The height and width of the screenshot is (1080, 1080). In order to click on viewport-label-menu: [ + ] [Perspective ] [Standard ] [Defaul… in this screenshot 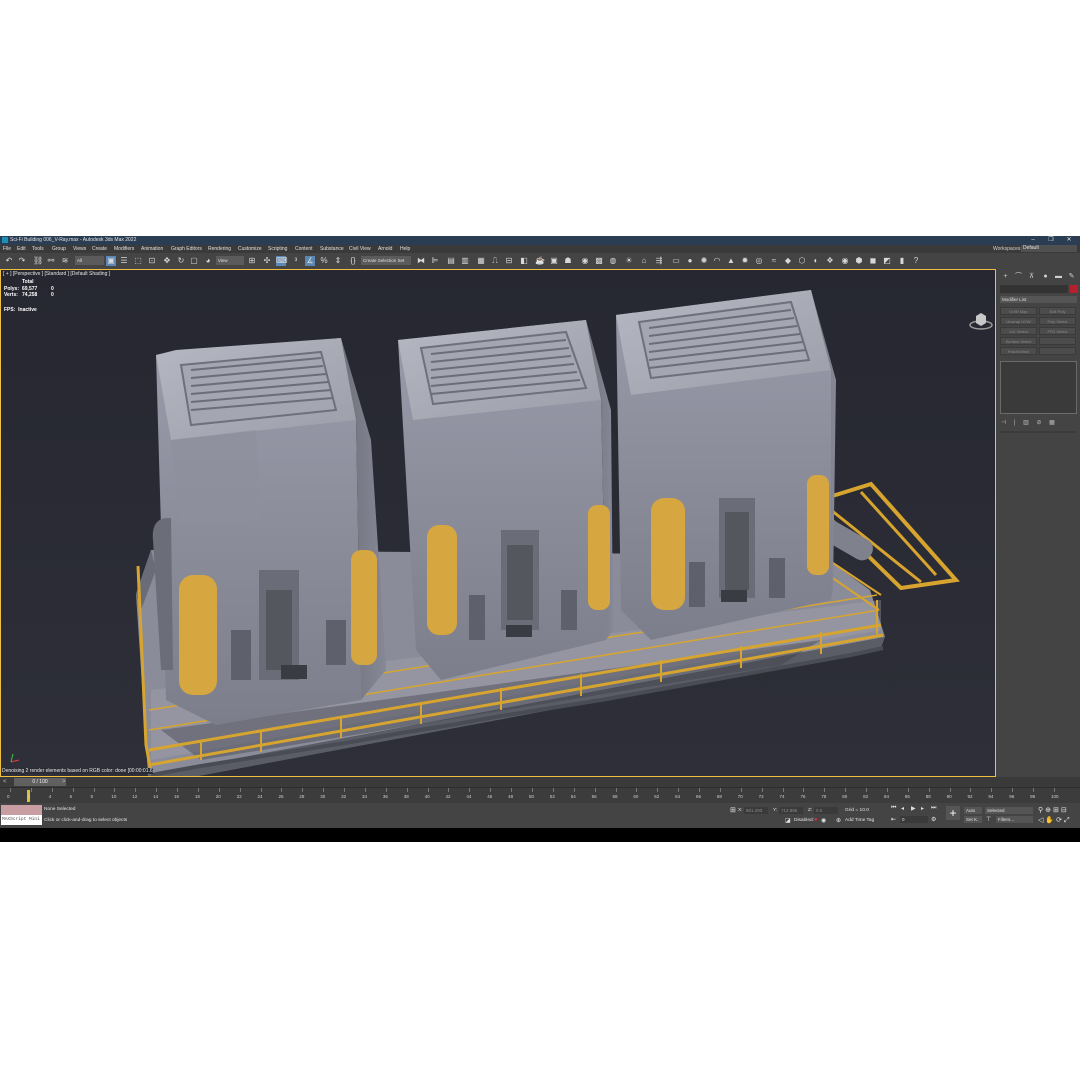, I will do `click(56, 274)`.